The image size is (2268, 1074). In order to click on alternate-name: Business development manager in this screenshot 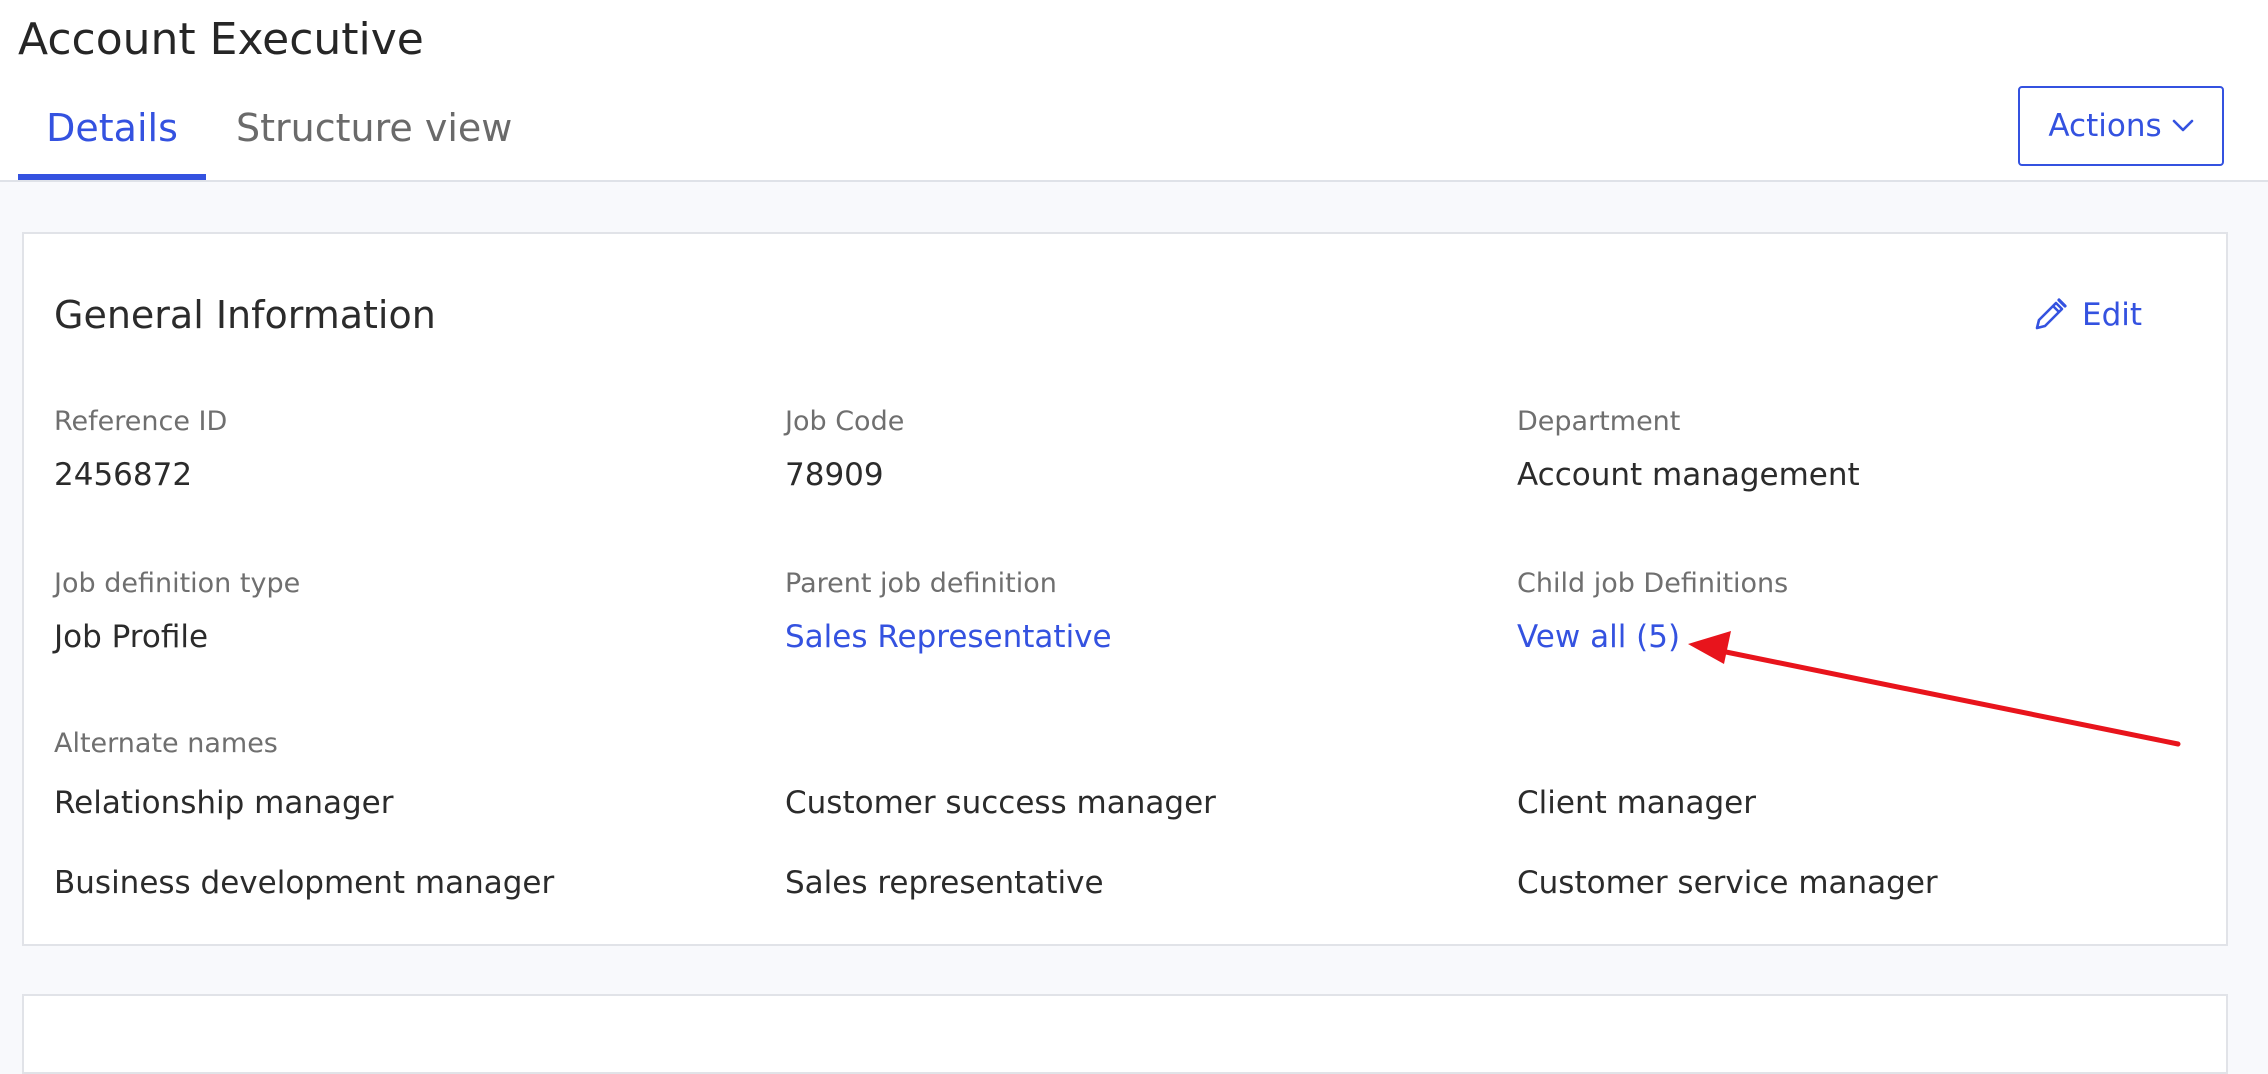, I will do `click(304, 883)`.